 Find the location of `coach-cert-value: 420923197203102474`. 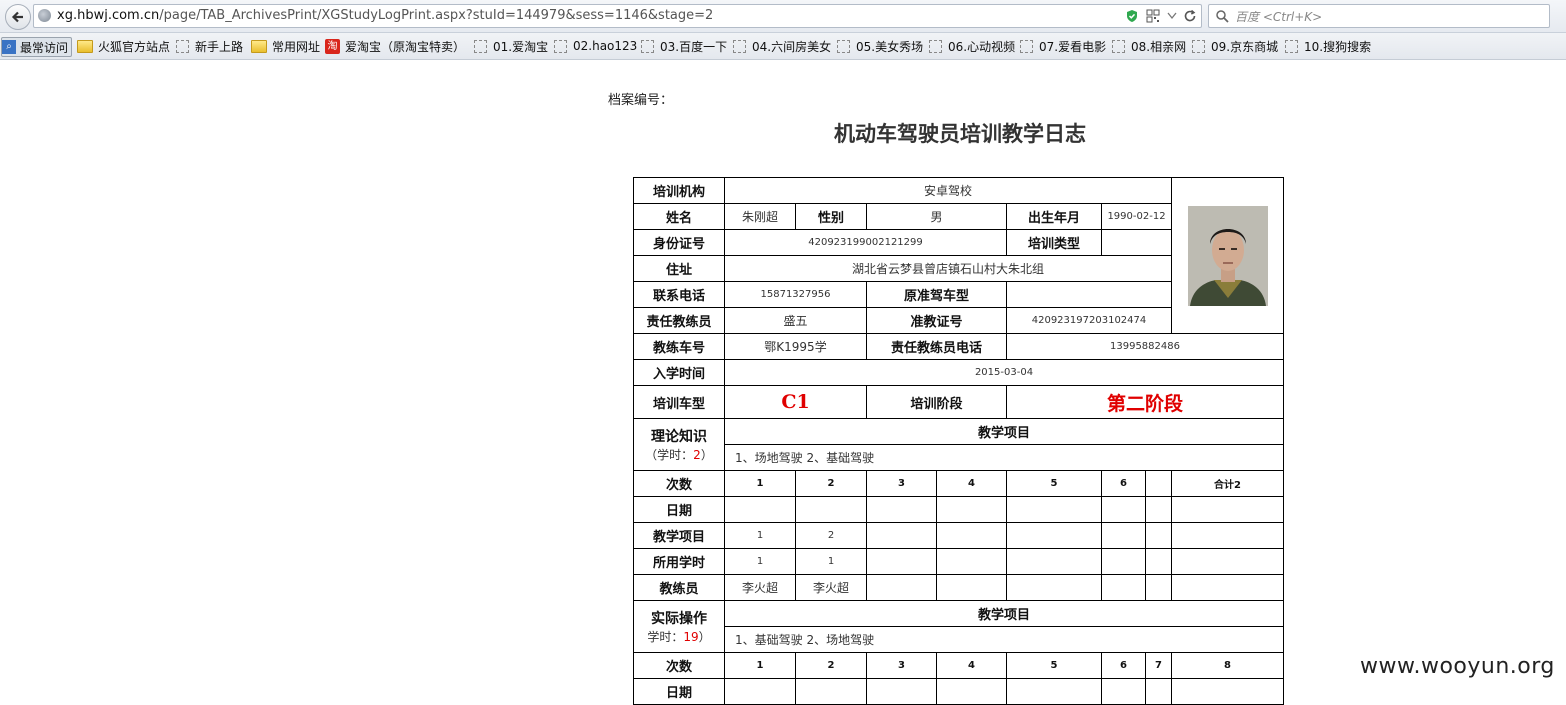

coach-cert-value: 420923197203102474 is located at coordinates (1089, 320).